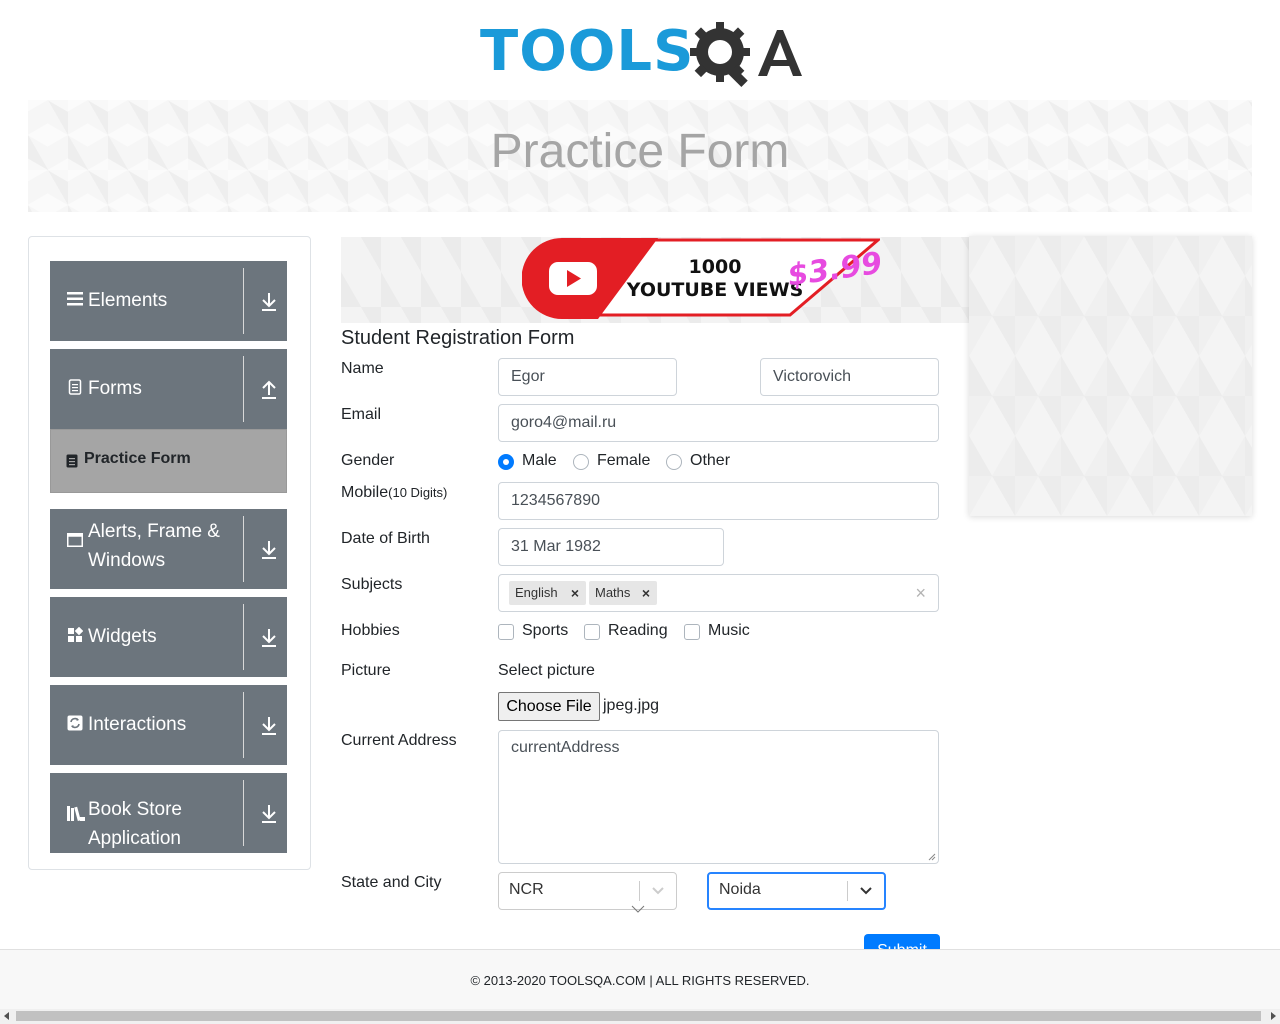  What do you see at coordinates (75, 634) in the screenshot?
I see `widgets-icon` at bounding box center [75, 634].